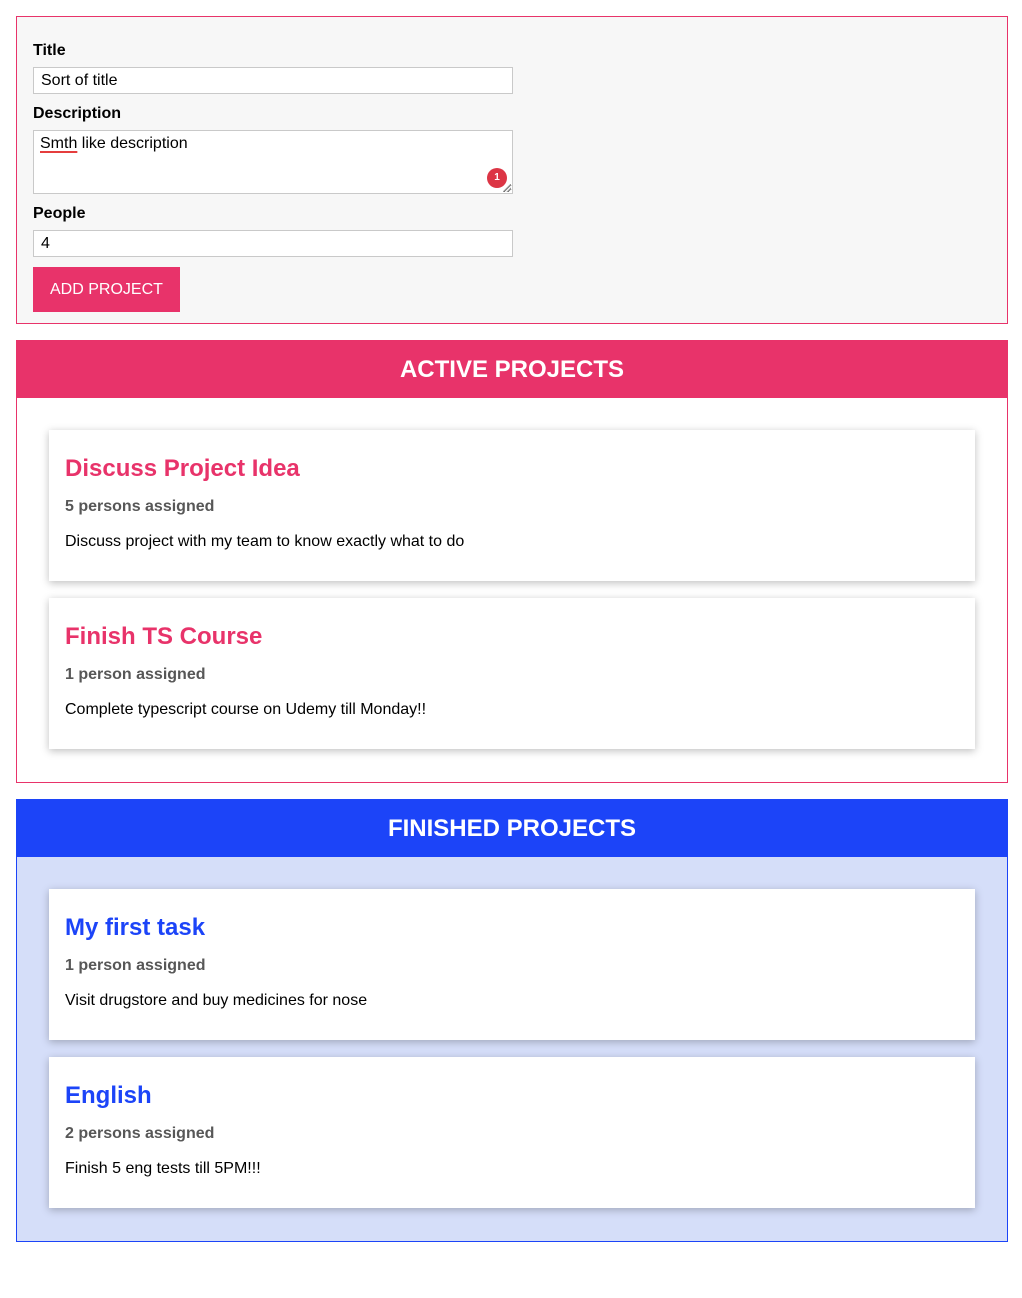  What do you see at coordinates (132, 143) in the screenshot?
I see `description-text: like description` at bounding box center [132, 143].